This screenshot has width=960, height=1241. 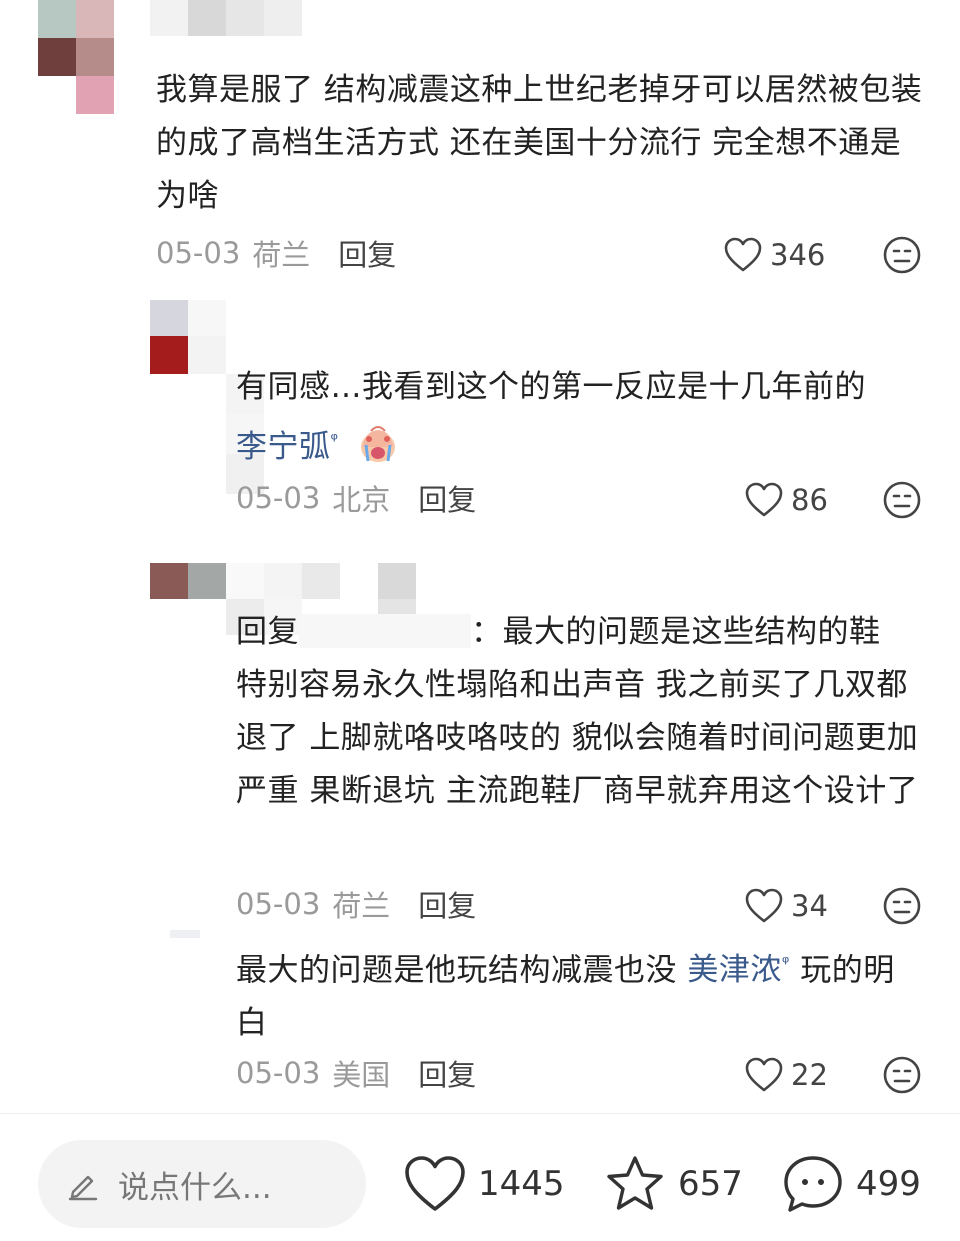 What do you see at coordinates (813, 1184) in the screenshot?
I see `chat-bubble-icon` at bounding box center [813, 1184].